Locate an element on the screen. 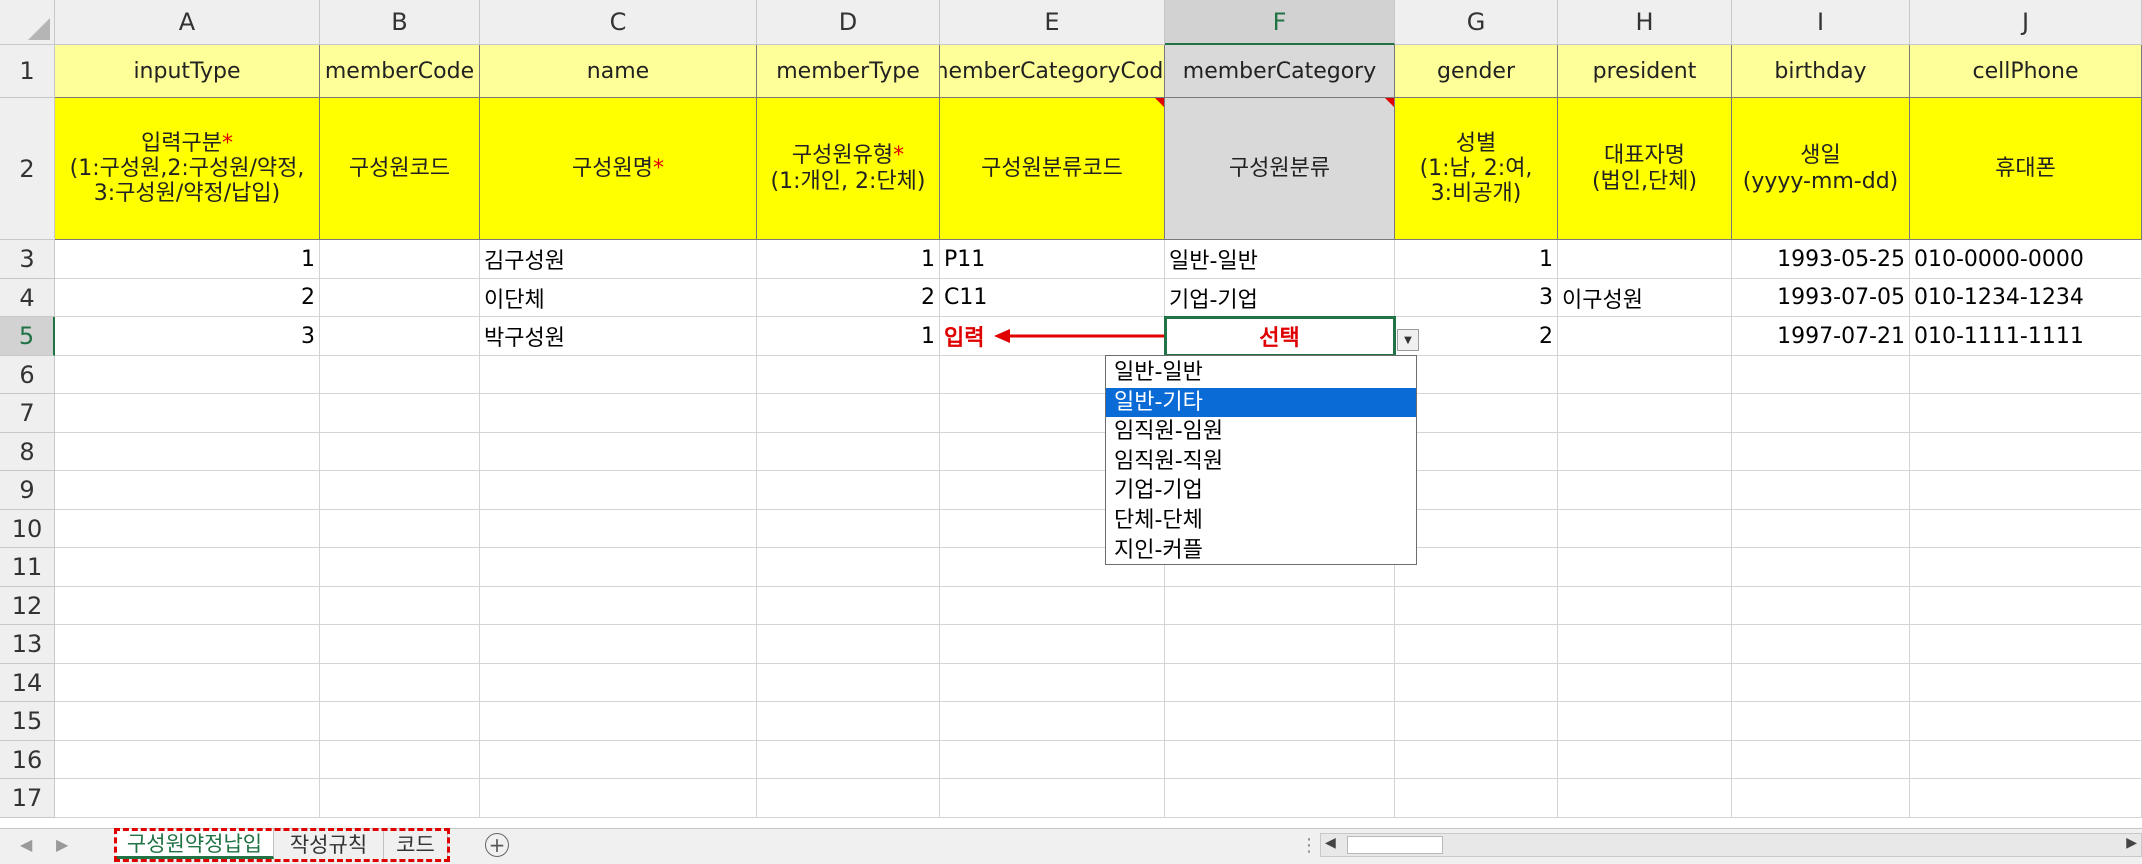  row-header-16: 16 is located at coordinates (27, 760).